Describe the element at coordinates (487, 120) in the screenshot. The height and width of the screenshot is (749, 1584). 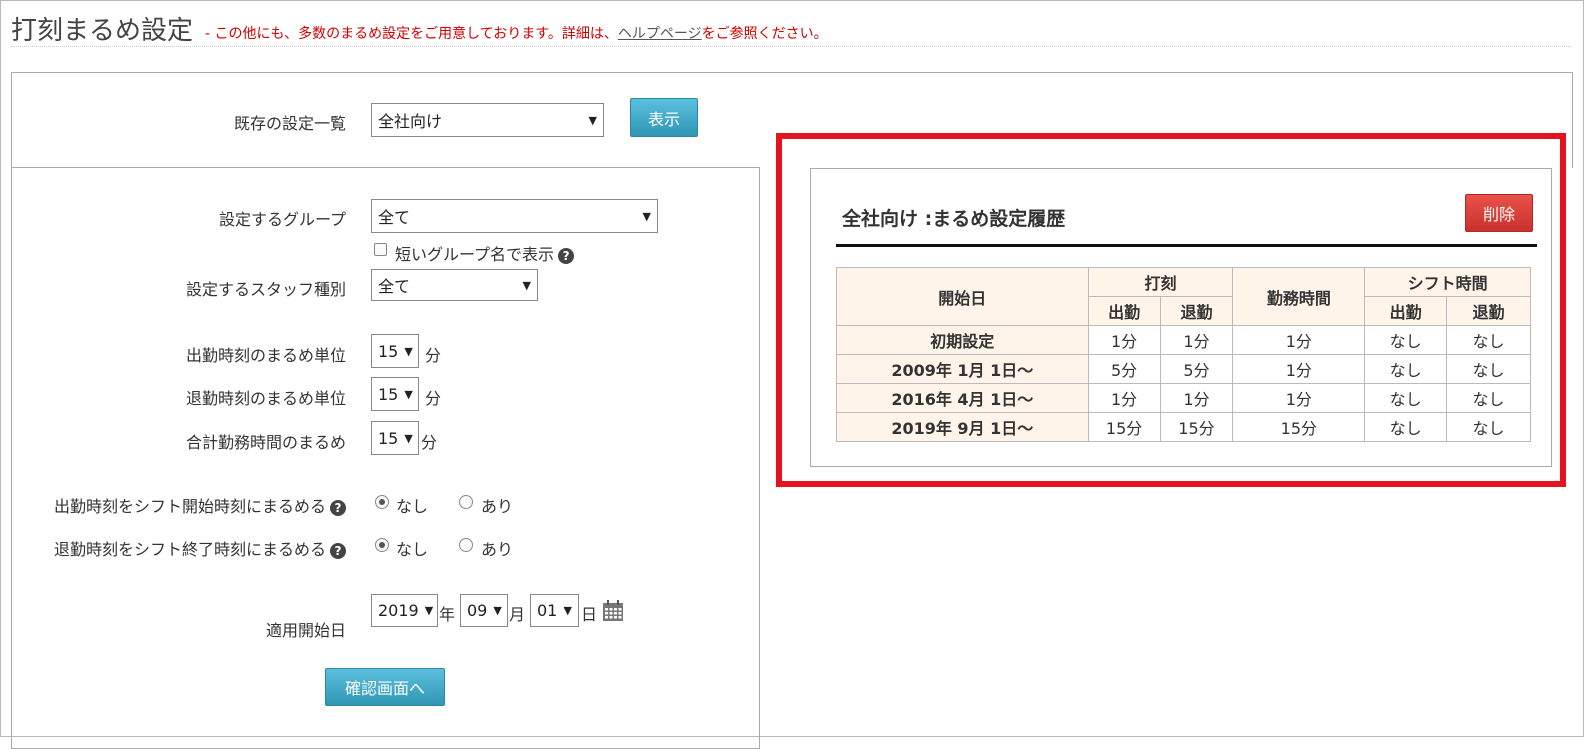
I see `existing-settings-select: 全社向け ▼` at that location.